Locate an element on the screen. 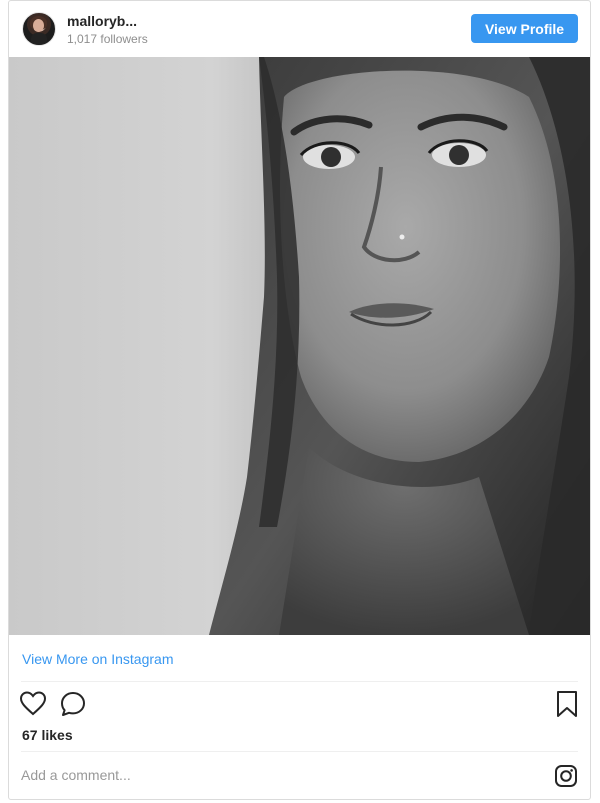  post-header: malloryb... 1,017 followers View Profile is located at coordinates (299, 29).